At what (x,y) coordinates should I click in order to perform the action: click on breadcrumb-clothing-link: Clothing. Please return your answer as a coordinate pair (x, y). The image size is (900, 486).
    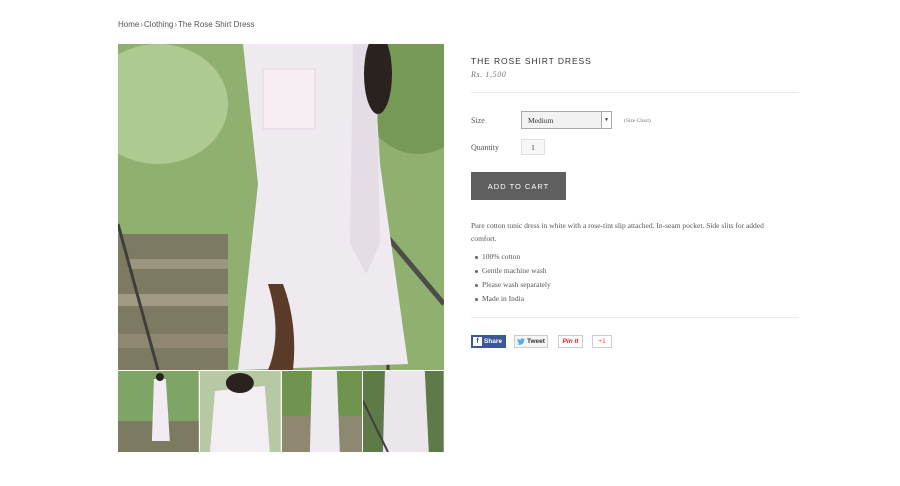
    Looking at the image, I should click on (158, 24).